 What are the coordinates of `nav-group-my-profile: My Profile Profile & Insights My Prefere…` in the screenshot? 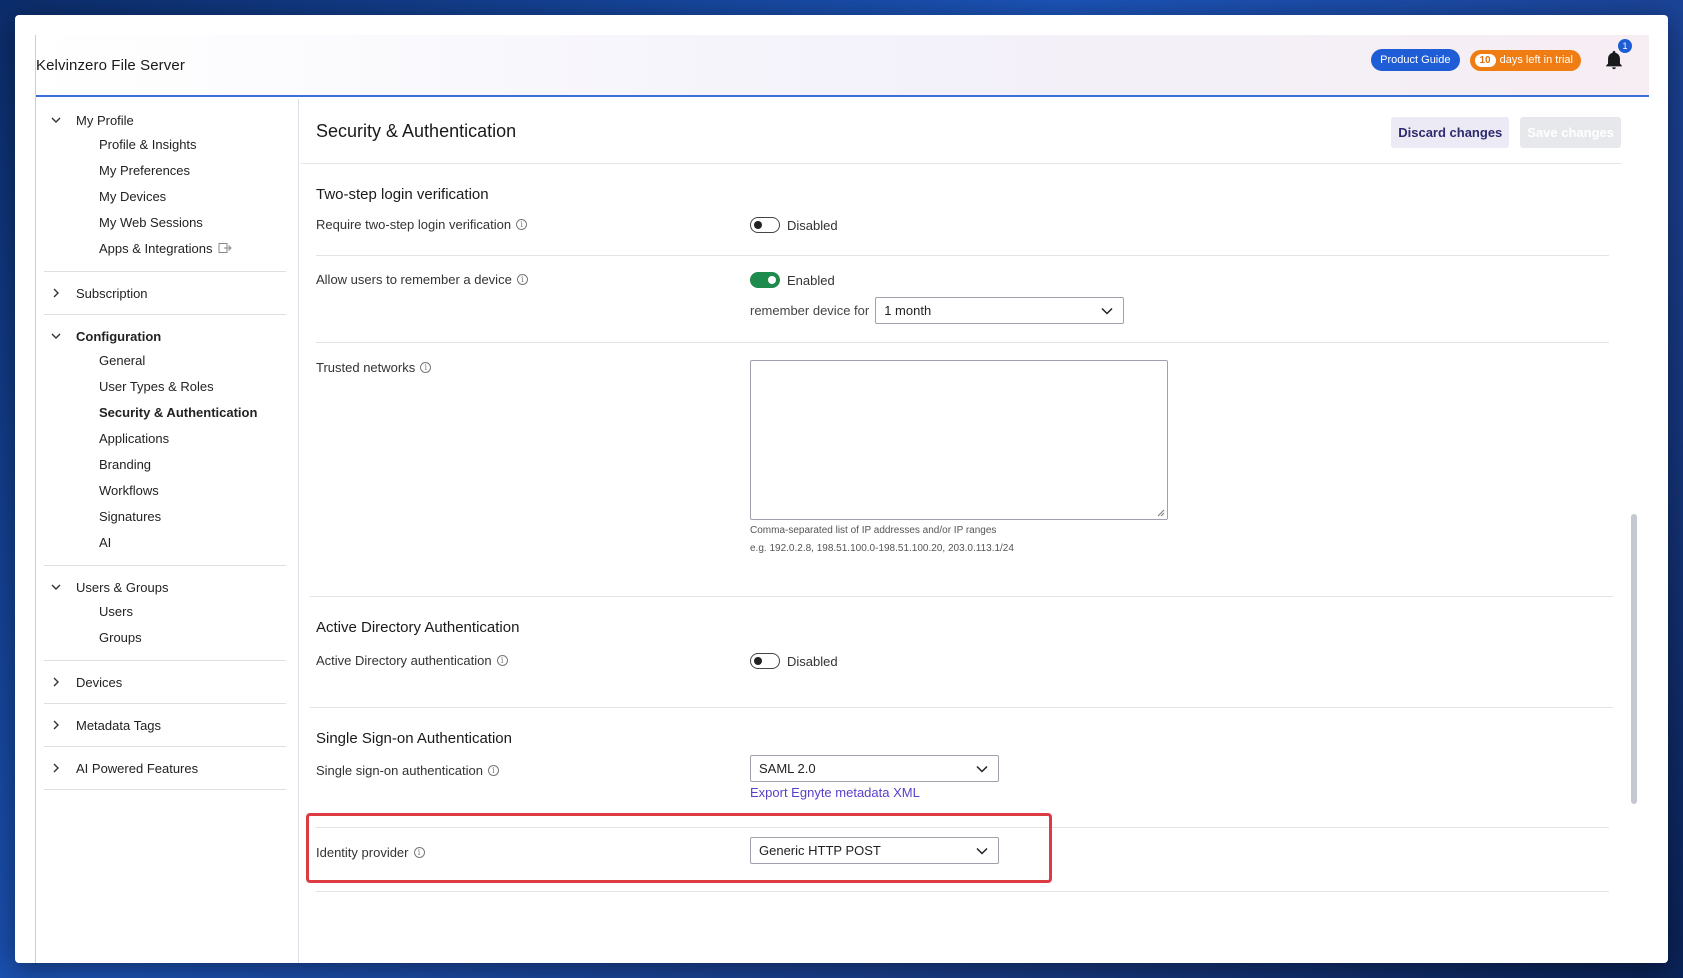 It's located at (165, 185).